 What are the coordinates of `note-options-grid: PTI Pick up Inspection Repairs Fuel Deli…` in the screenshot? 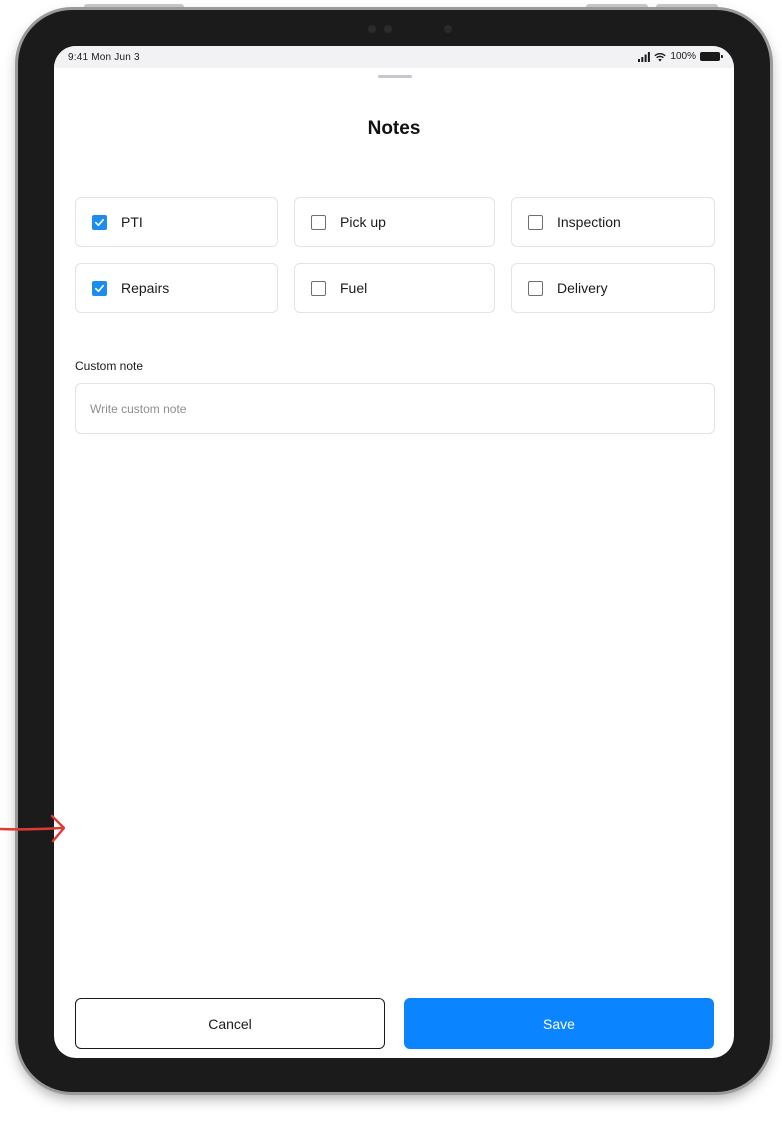 It's located at (395, 255).